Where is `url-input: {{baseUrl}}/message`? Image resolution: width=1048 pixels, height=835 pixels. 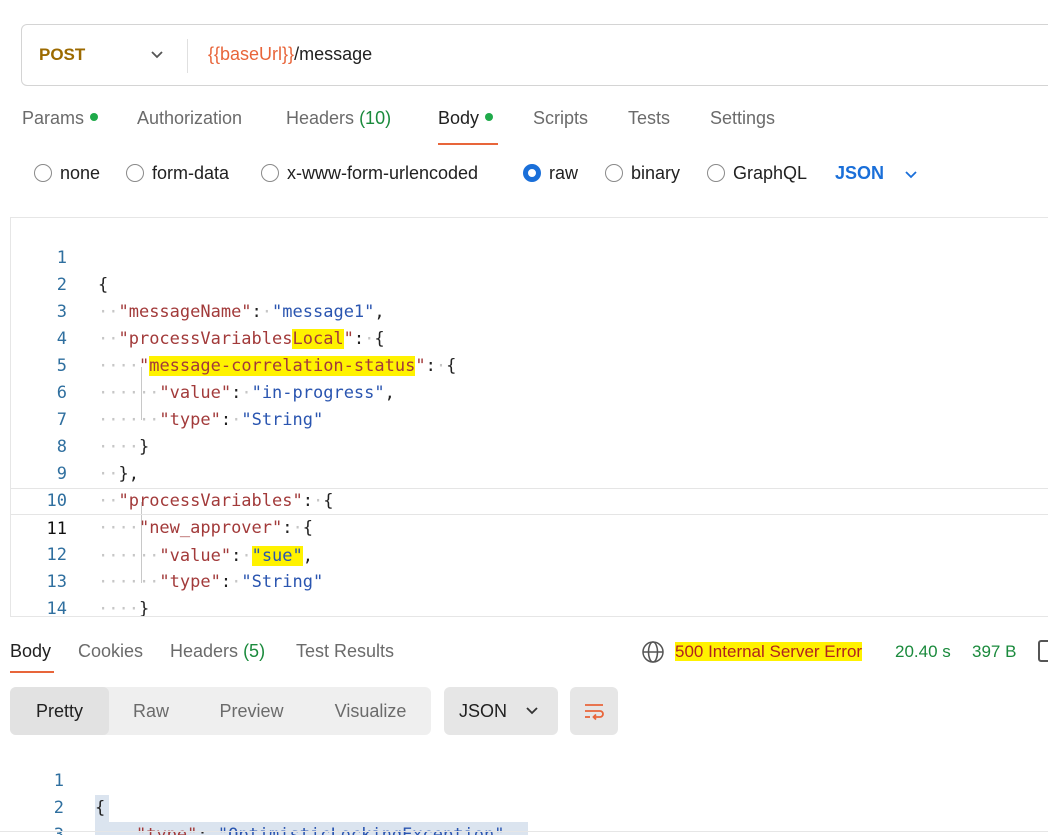 url-input: {{baseUrl}}/message is located at coordinates (290, 54).